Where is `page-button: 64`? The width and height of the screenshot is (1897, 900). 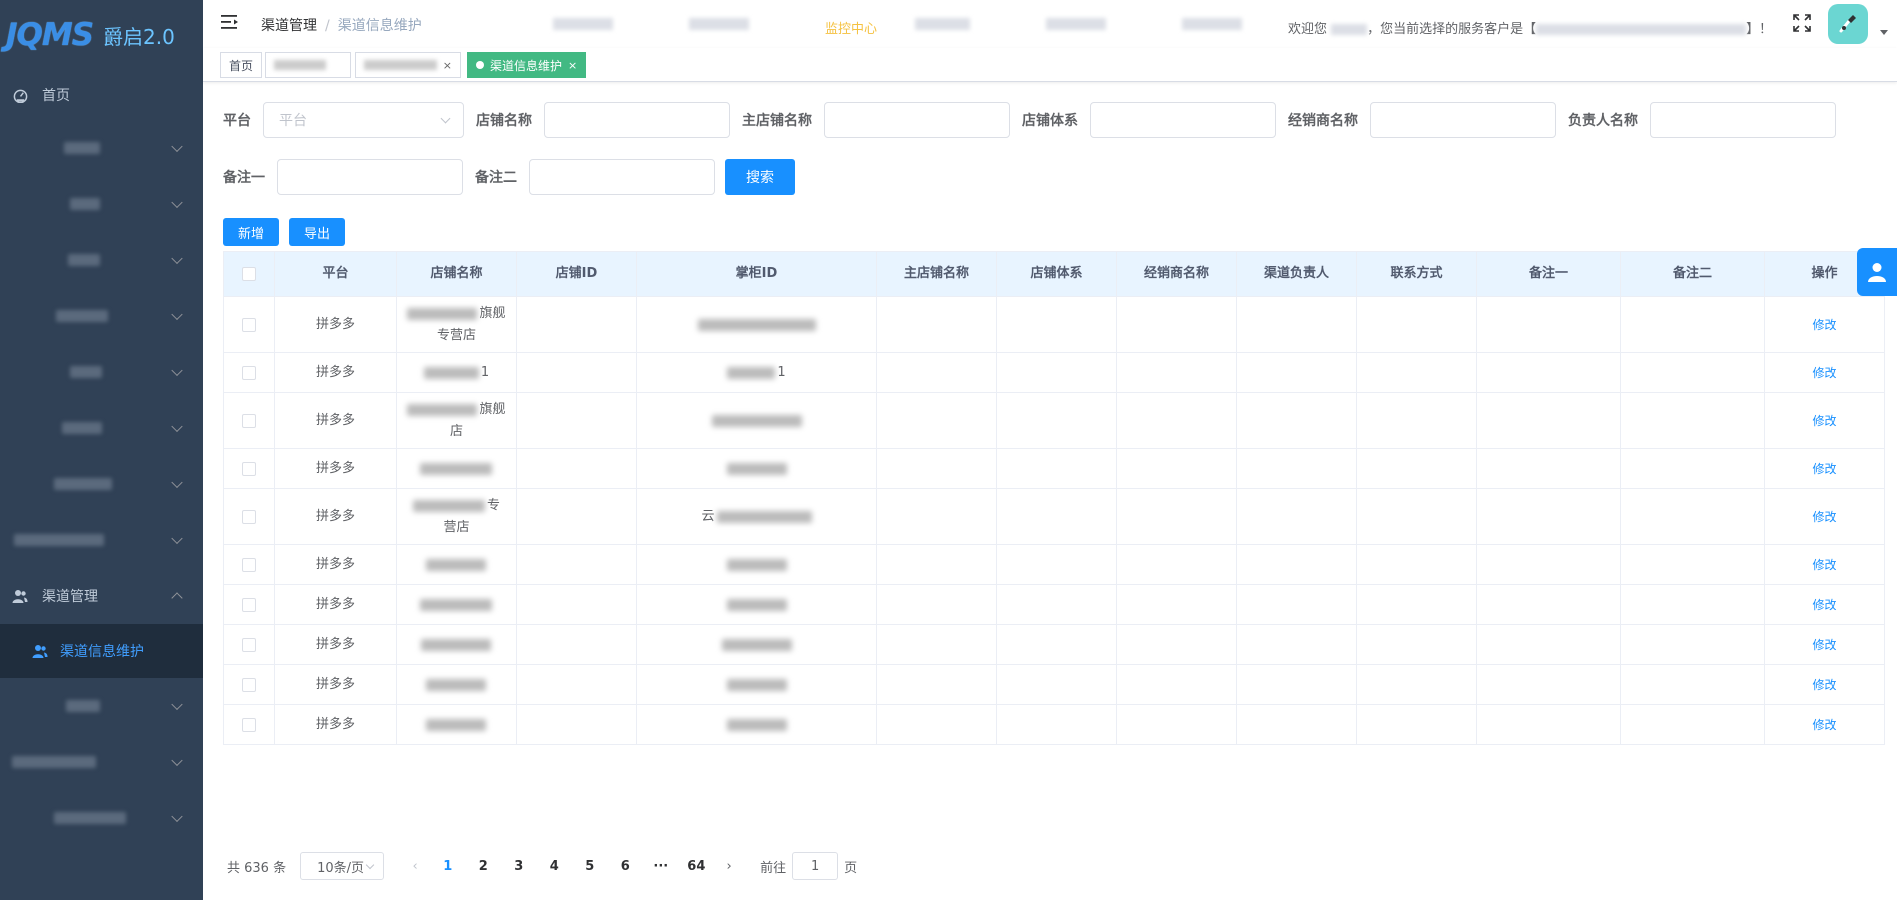
page-button: 64 is located at coordinates (697, 866).